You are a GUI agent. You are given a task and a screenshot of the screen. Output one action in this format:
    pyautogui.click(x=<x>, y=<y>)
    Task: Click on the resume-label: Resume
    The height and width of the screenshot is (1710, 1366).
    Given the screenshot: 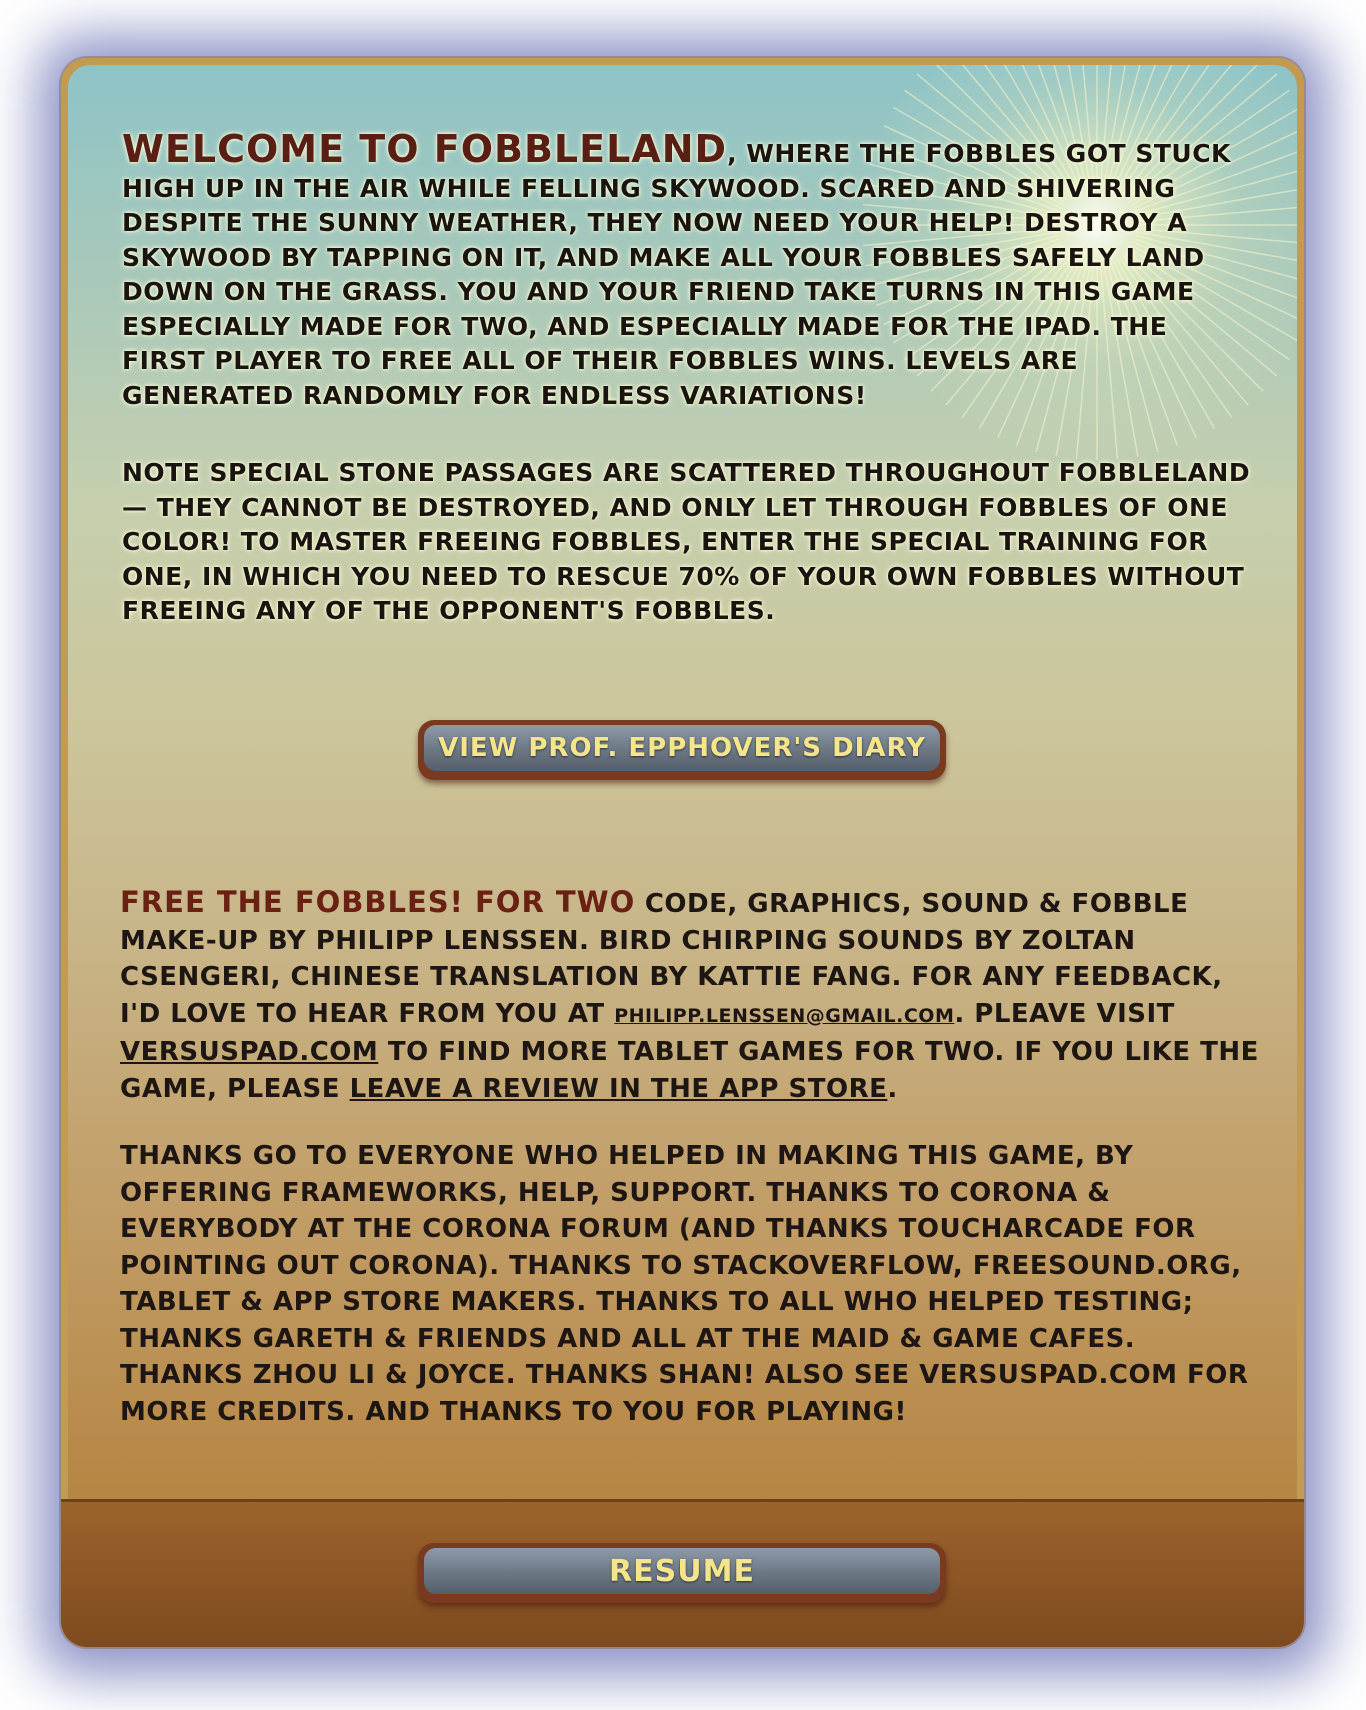 What is the action you would take?
    pyautogui.click(x=682, y=1571)
    